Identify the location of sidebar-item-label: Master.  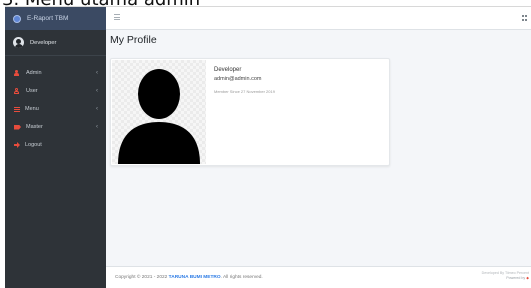
(34, 127).